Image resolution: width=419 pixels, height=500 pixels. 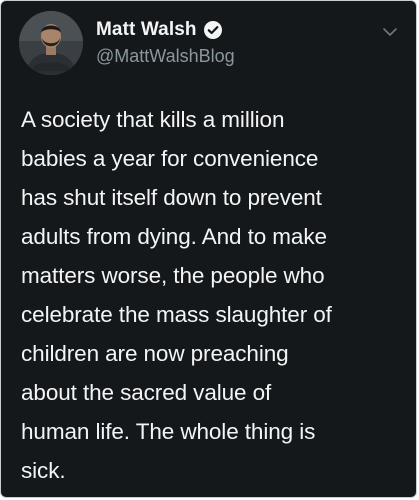 I want to click on avatar, so click(x=51, y=43).